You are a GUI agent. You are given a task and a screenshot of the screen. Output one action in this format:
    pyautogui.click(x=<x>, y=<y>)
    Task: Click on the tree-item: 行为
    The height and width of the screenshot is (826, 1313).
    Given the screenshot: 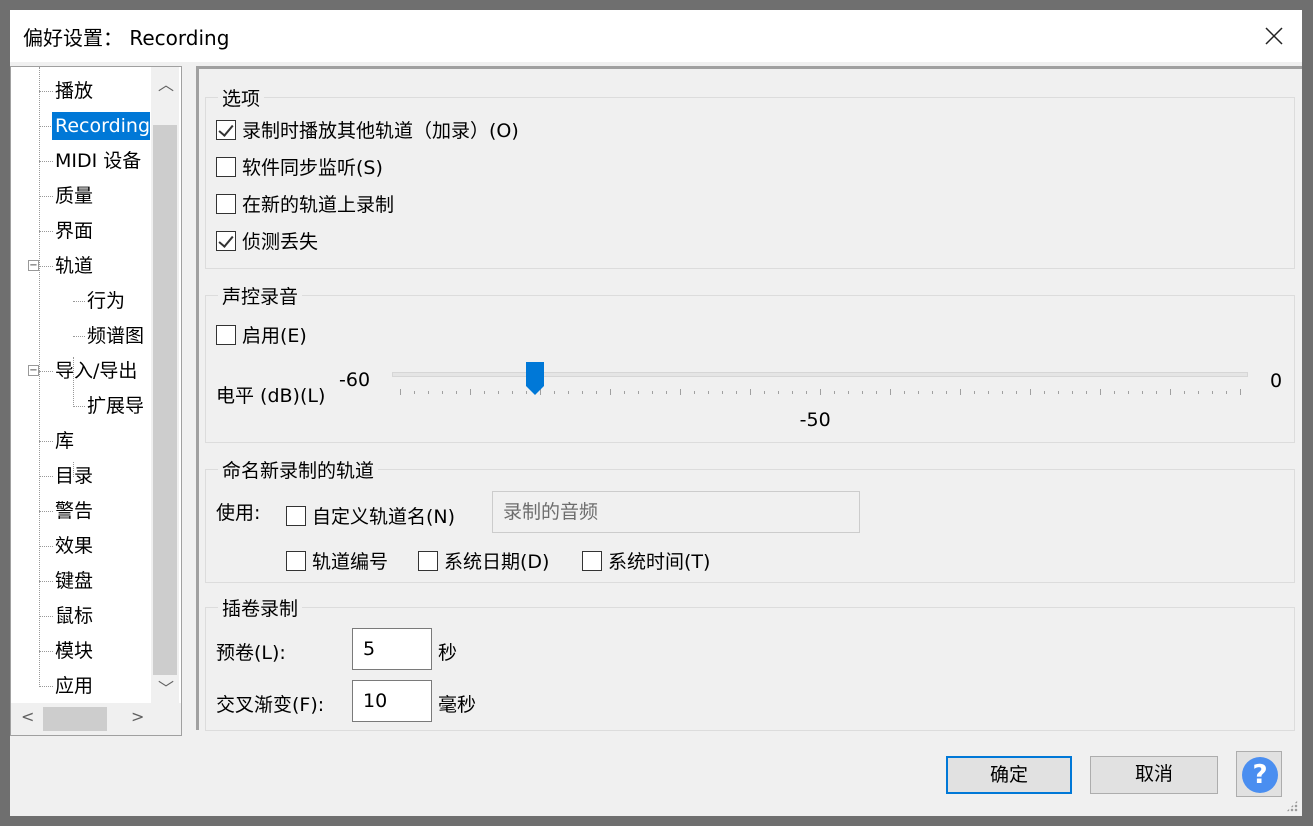 What is the action you would take?
    pyautogui.click(x=106, y=301)
    